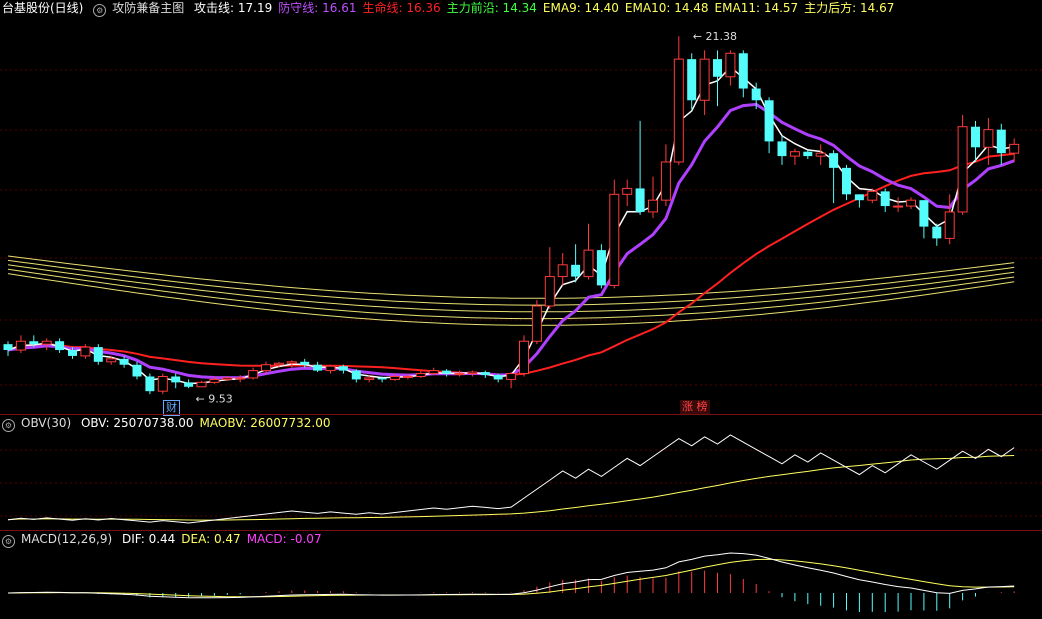 Image resolution: width=1042 pixels, height=619 pixels. I want to click on dea-series, so click(511, 578).